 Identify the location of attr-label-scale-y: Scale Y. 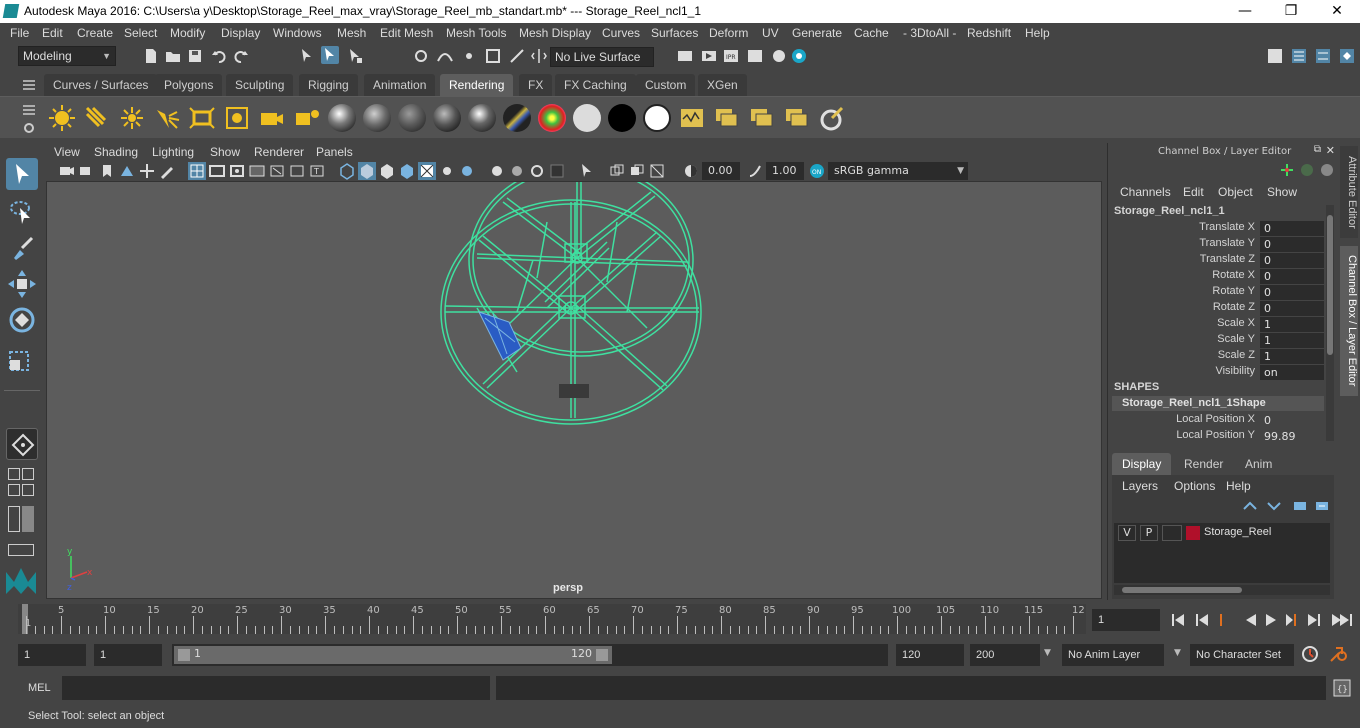
(1236, 339).